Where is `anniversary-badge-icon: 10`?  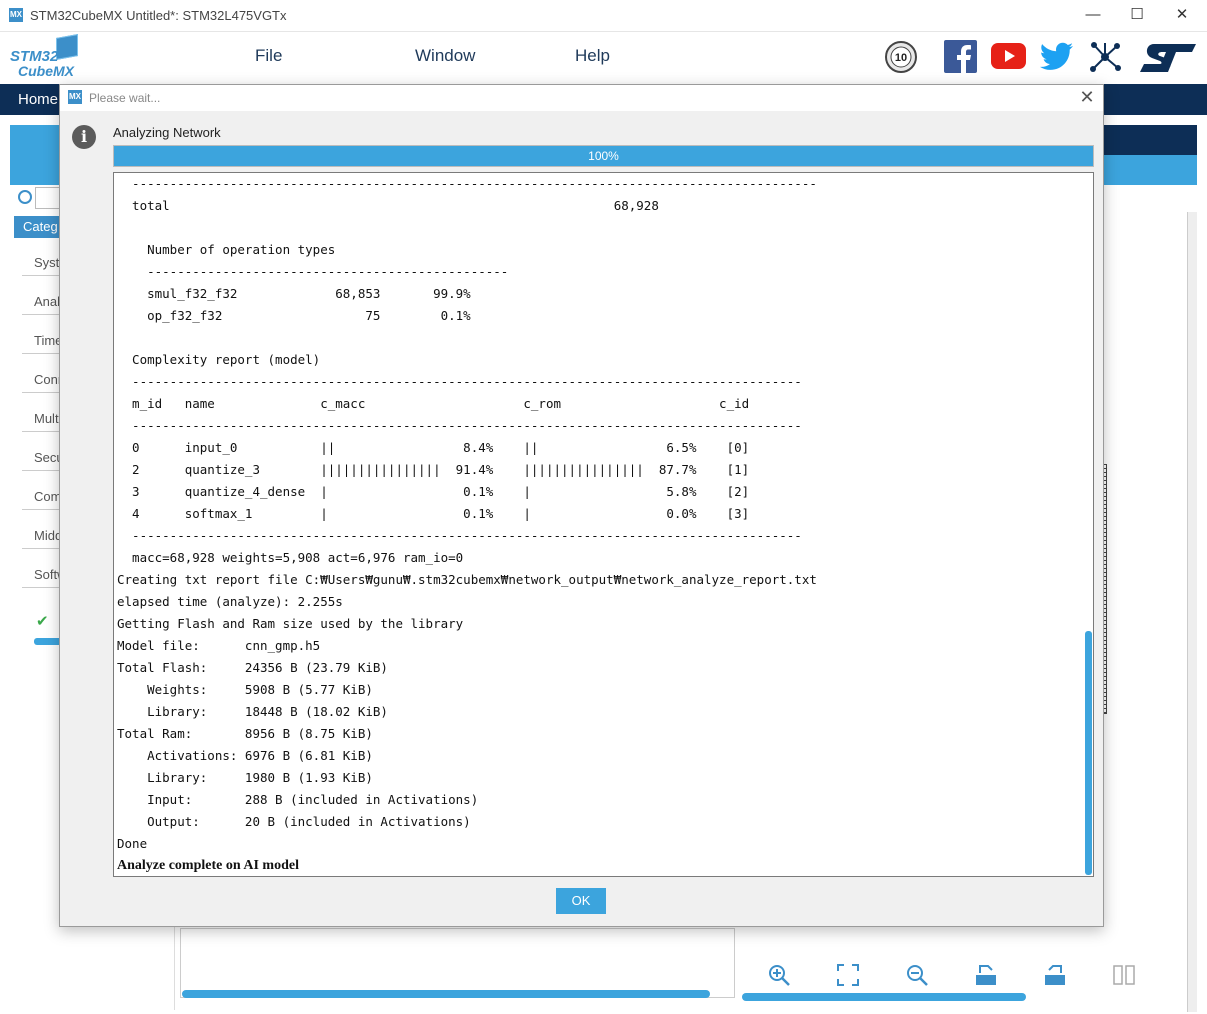
anniversary-badge-icon: 10 is located at coordinates (901, 57).